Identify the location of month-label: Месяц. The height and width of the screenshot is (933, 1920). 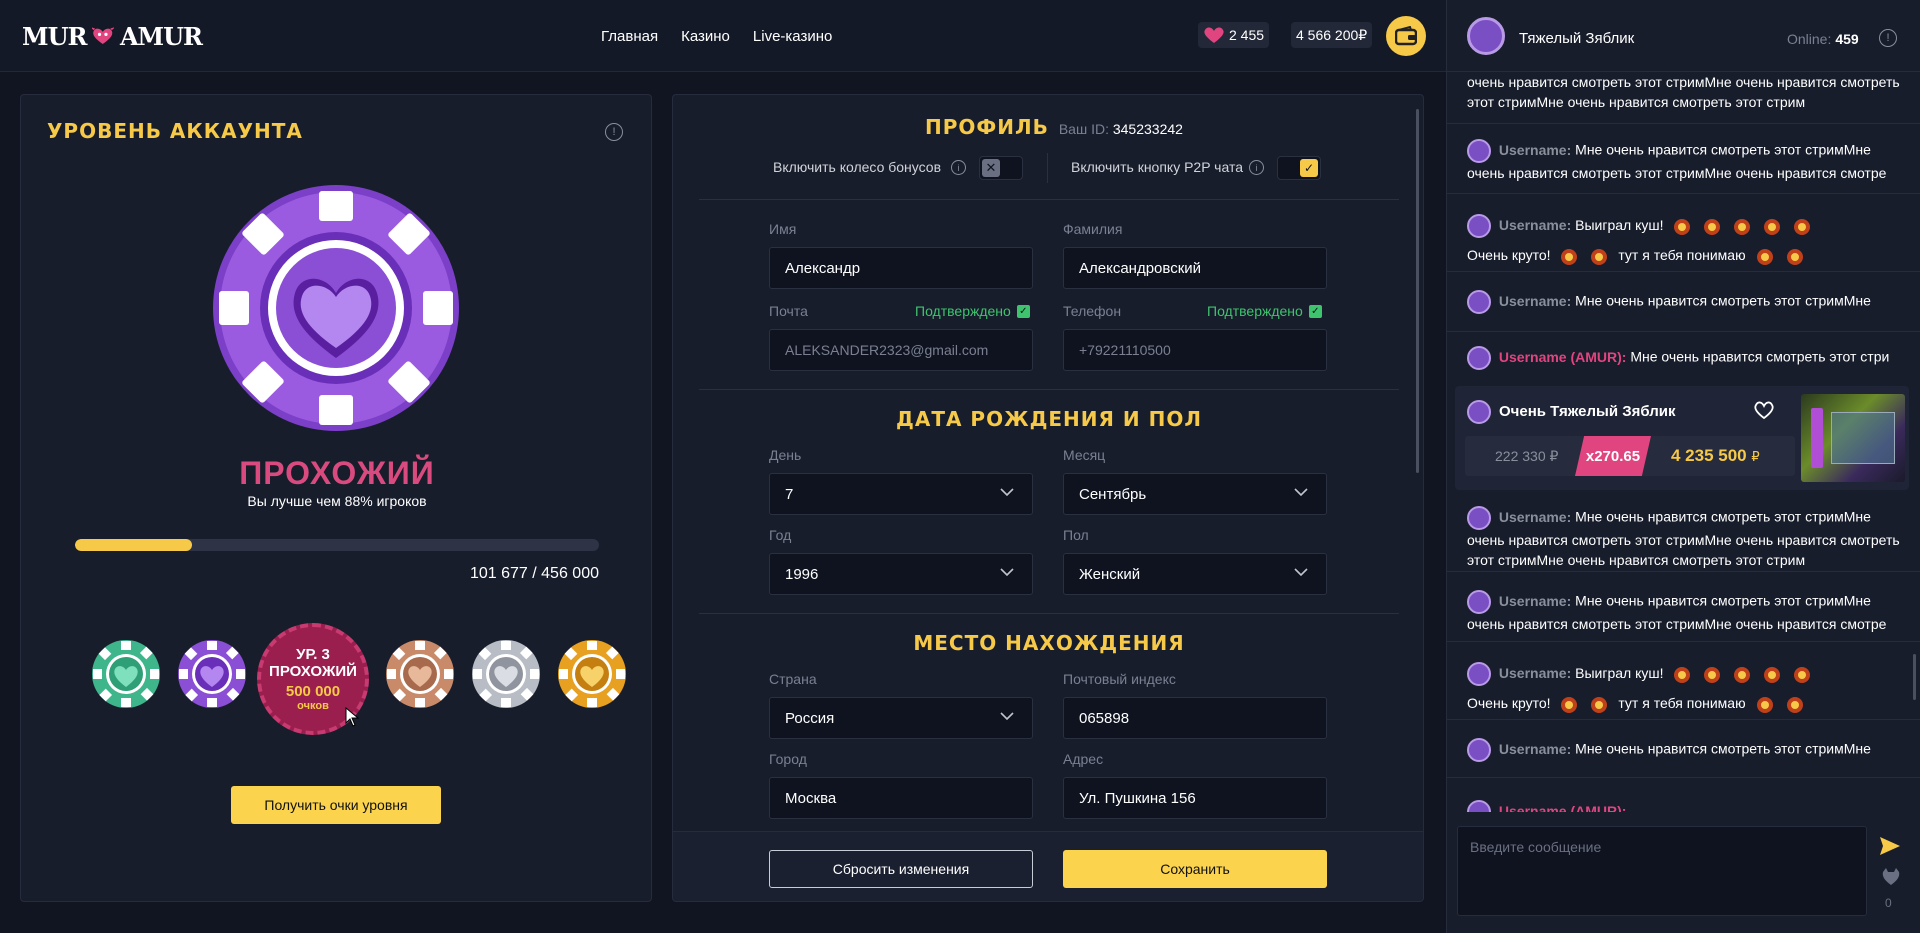
(1084, 455).